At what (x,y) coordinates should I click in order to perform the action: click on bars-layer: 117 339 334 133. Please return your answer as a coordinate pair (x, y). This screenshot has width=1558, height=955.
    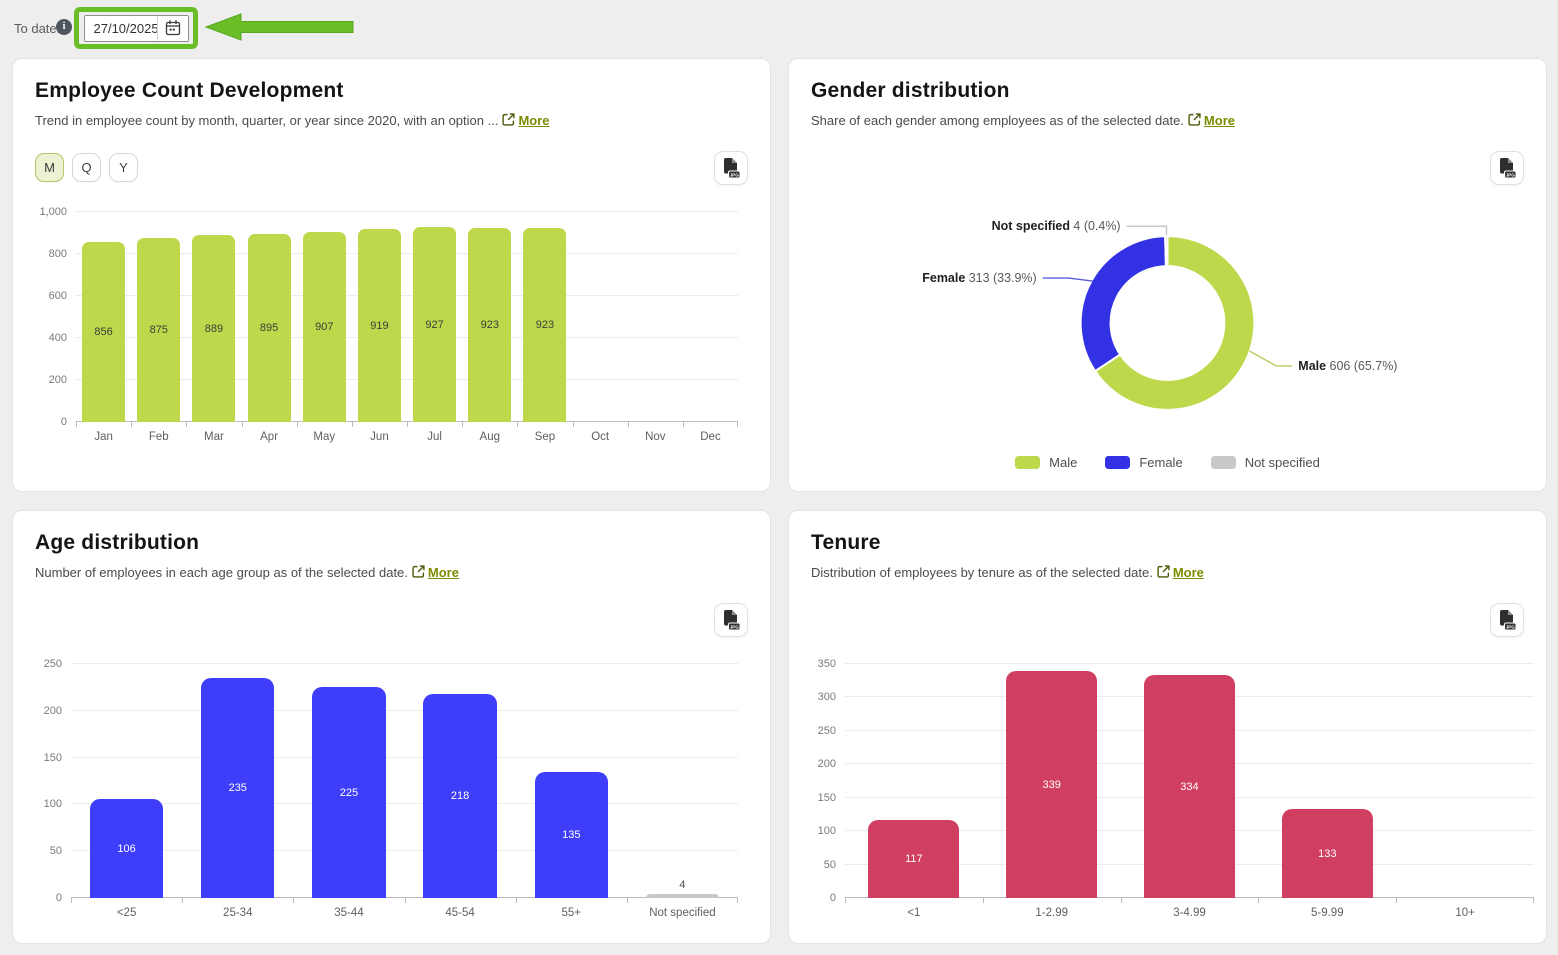
    Looking at the image, I should click on (1189, 781).